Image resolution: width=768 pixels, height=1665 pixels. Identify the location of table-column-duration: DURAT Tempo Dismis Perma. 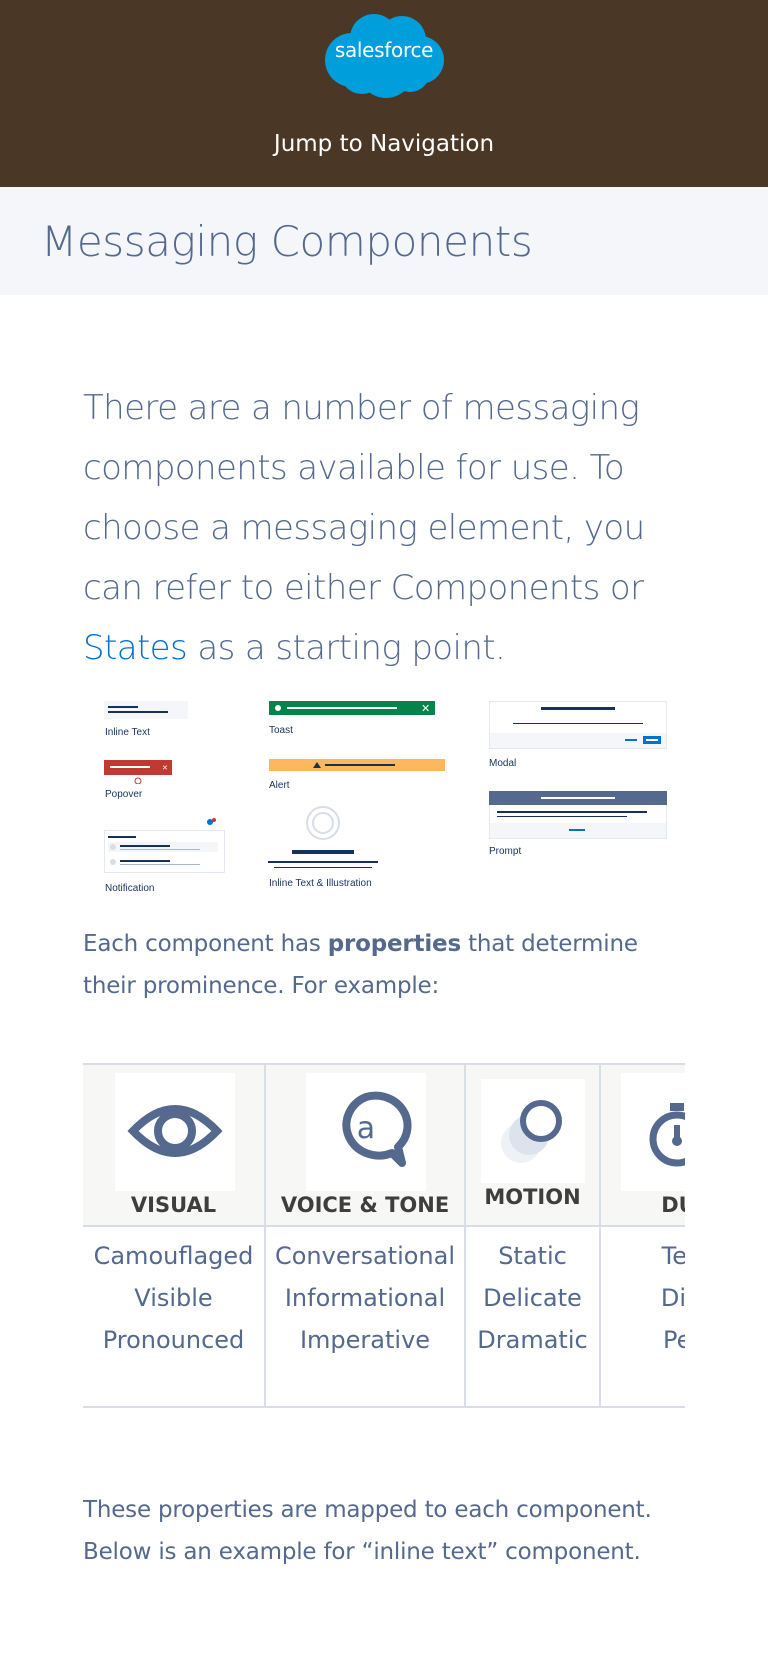
(643, 1235).